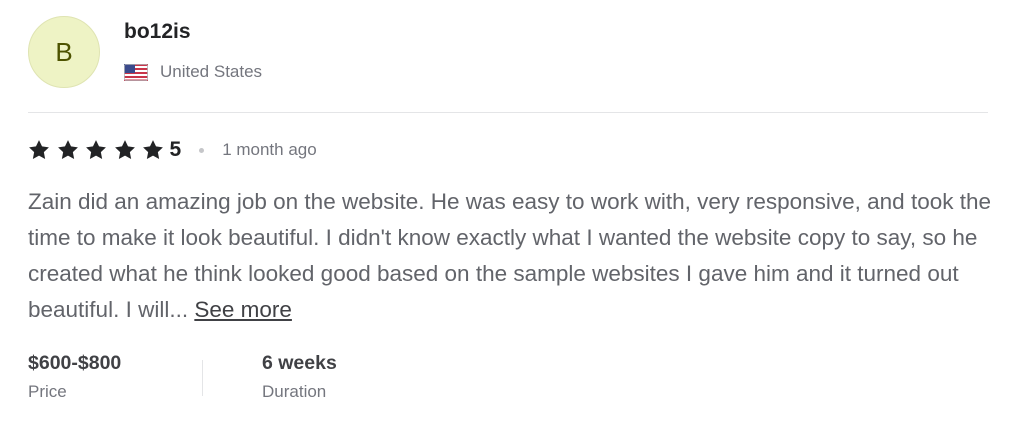 This screenshot has width=1009, height=427. Describe the element at coordinates (202, 150) in the screenshot. I see `separator-dot` at that location.